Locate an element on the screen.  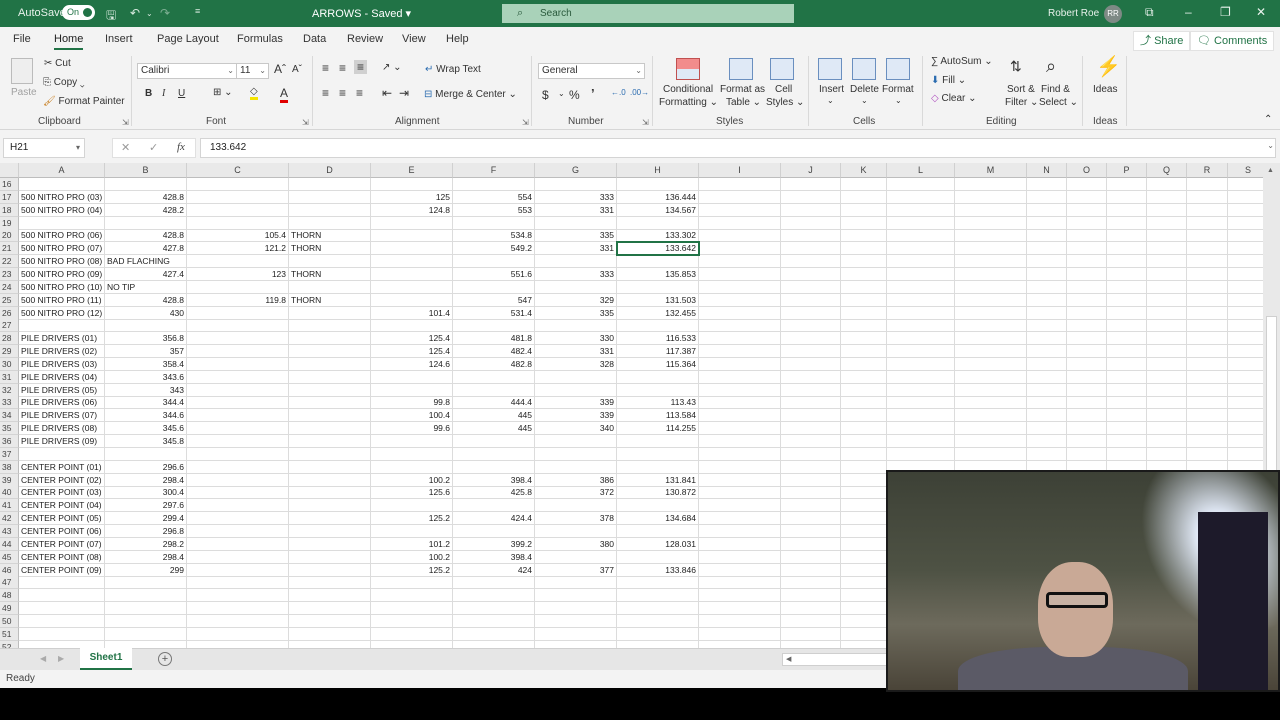
cell-b48 is located at coordinates (146, 596).